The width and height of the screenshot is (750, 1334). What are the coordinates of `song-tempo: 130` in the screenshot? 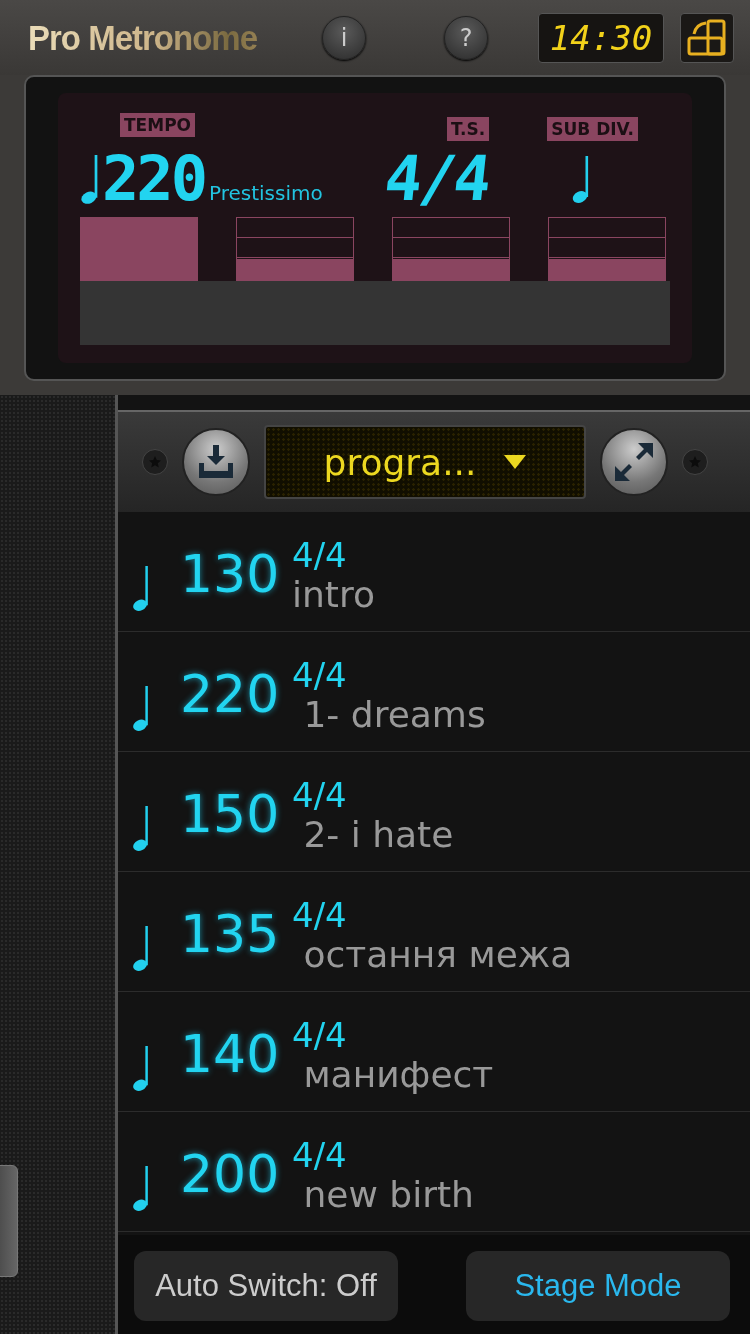 It's located at (230, 574).